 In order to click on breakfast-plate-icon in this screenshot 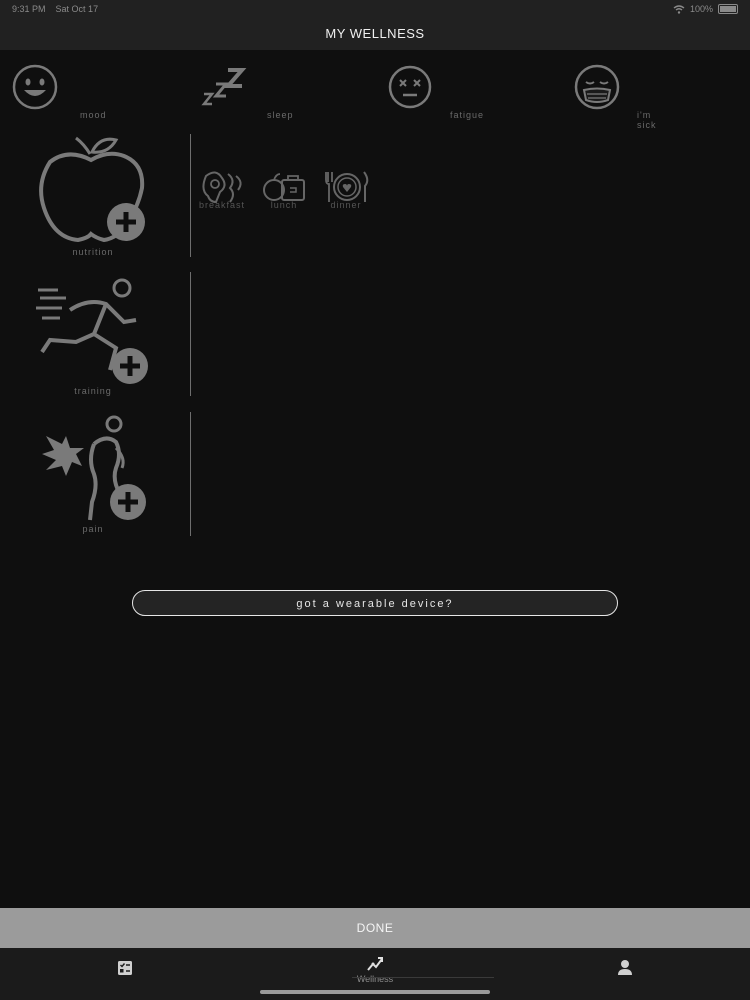, I will do `click(222, 187)`.